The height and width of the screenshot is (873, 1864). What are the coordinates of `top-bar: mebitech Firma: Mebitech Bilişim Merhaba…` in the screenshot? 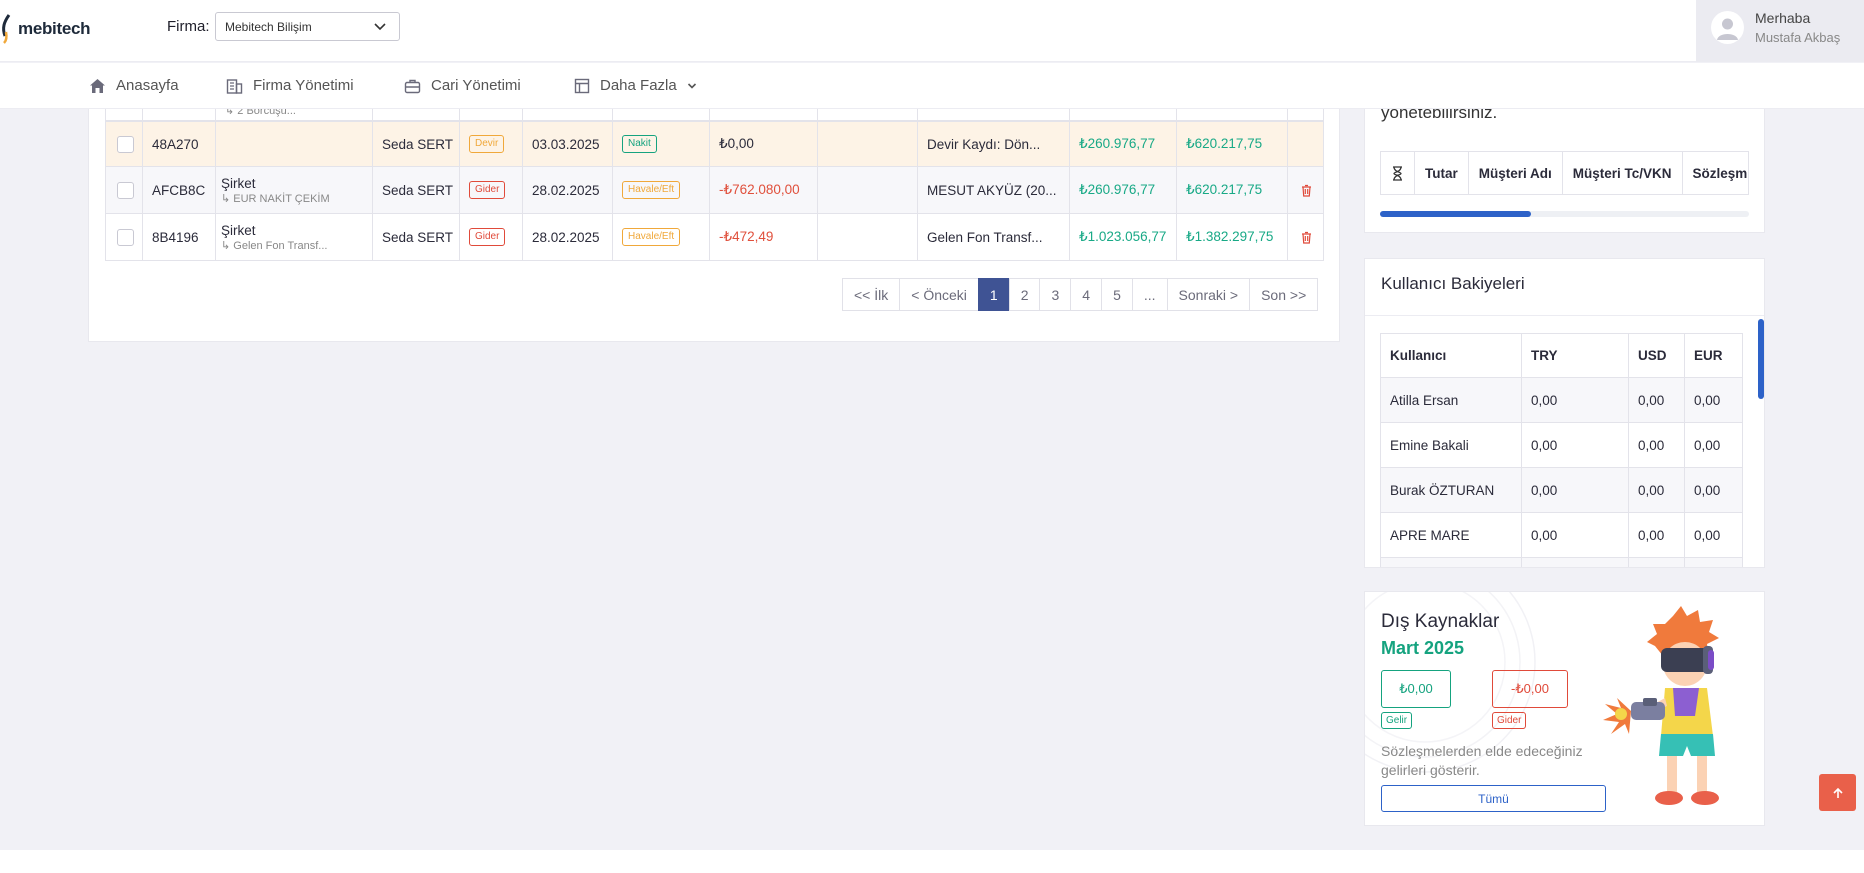 It's located at (932, 31).